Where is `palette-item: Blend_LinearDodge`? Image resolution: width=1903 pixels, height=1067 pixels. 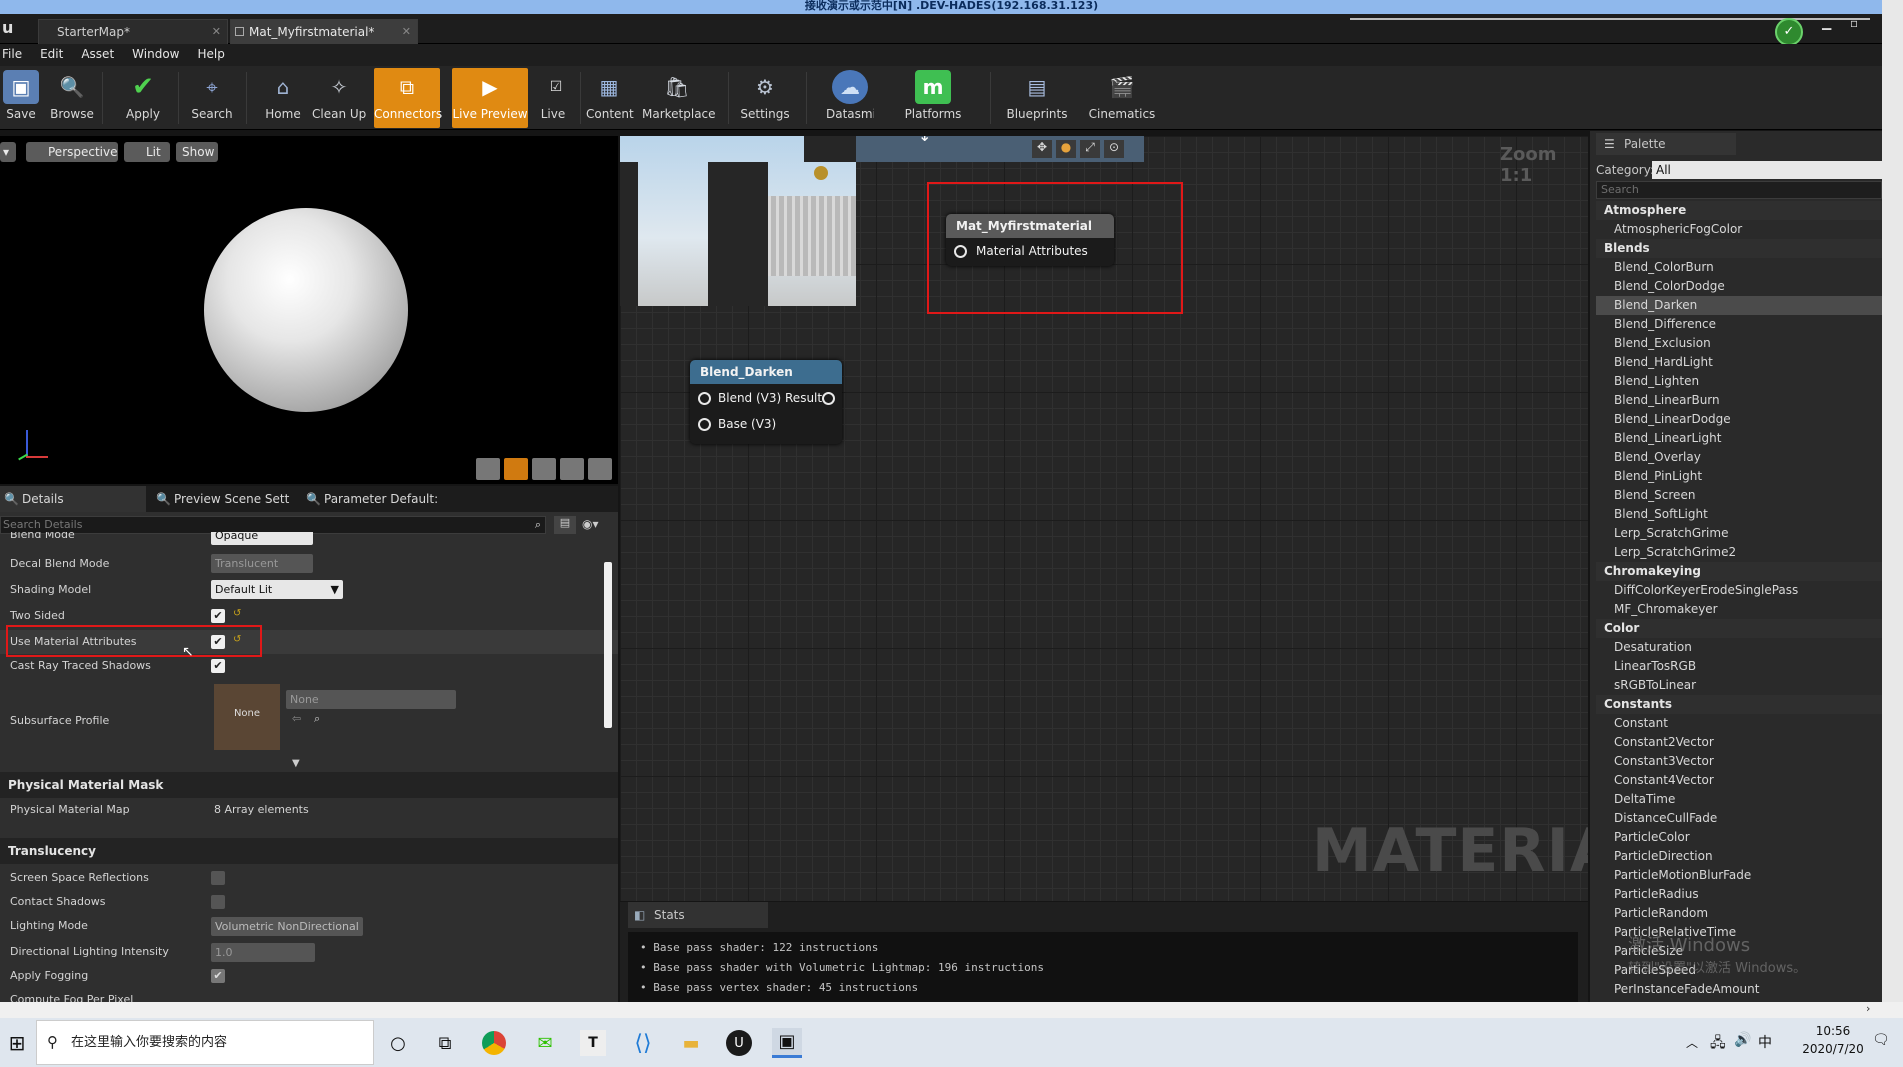 palette-item: Blend_LinearDodge is located at coordinates (1739, 419).